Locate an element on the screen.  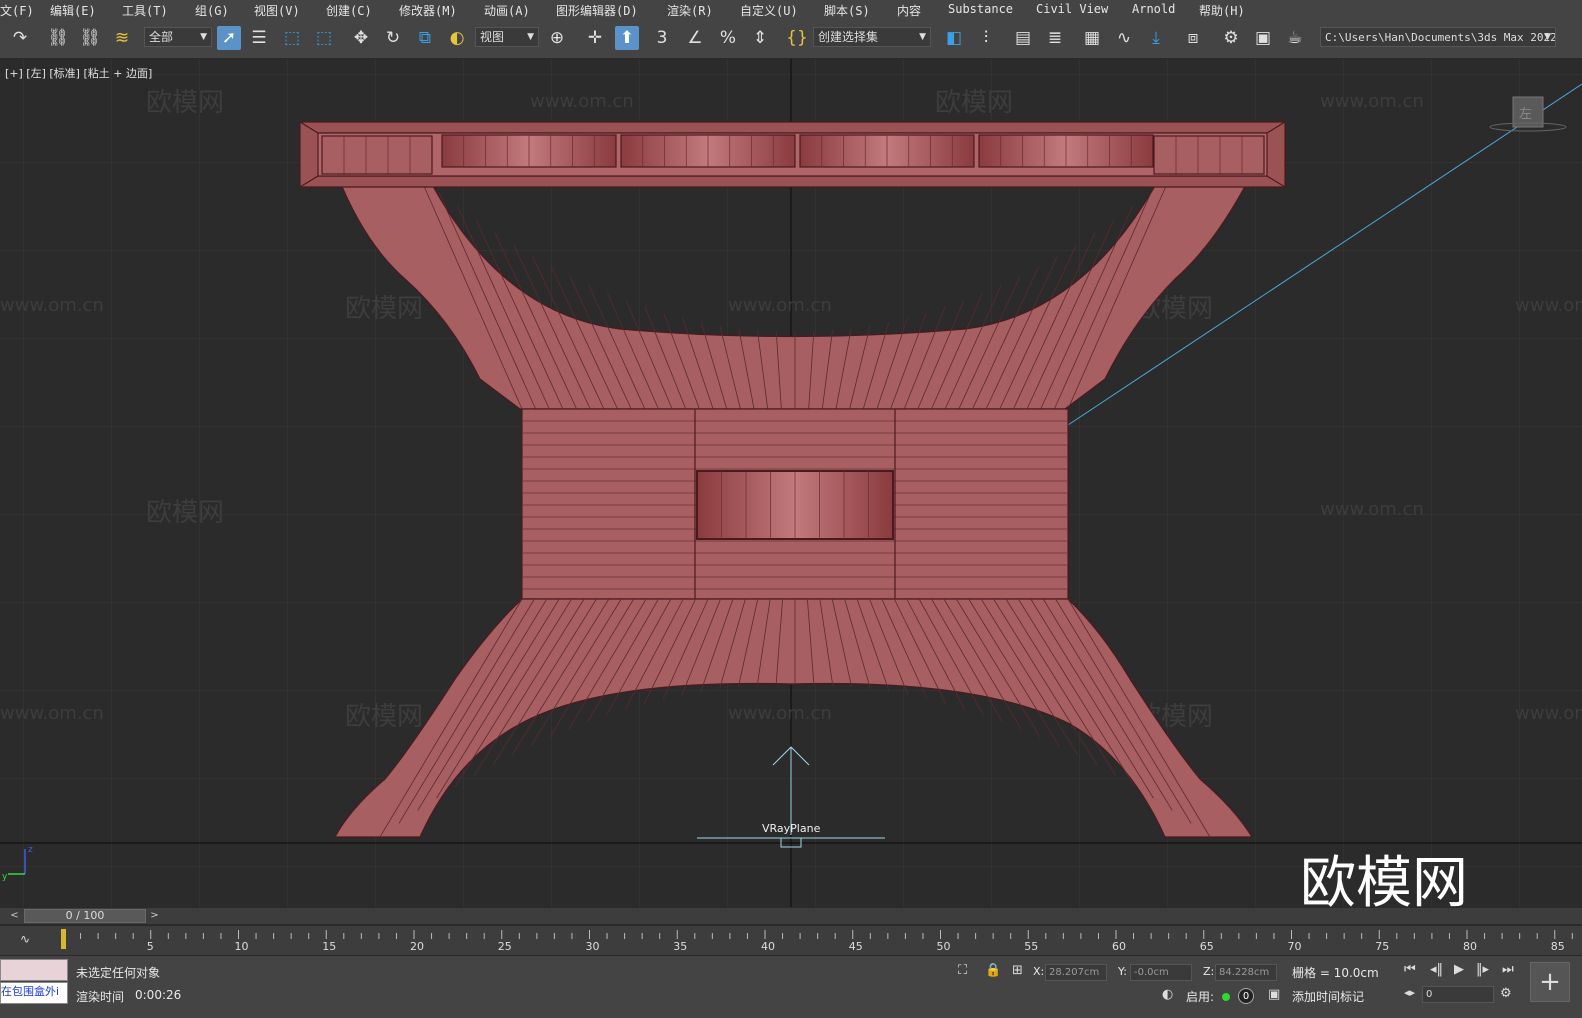
edit-named-selection-icon: {} is located at coordinates (797, 38).